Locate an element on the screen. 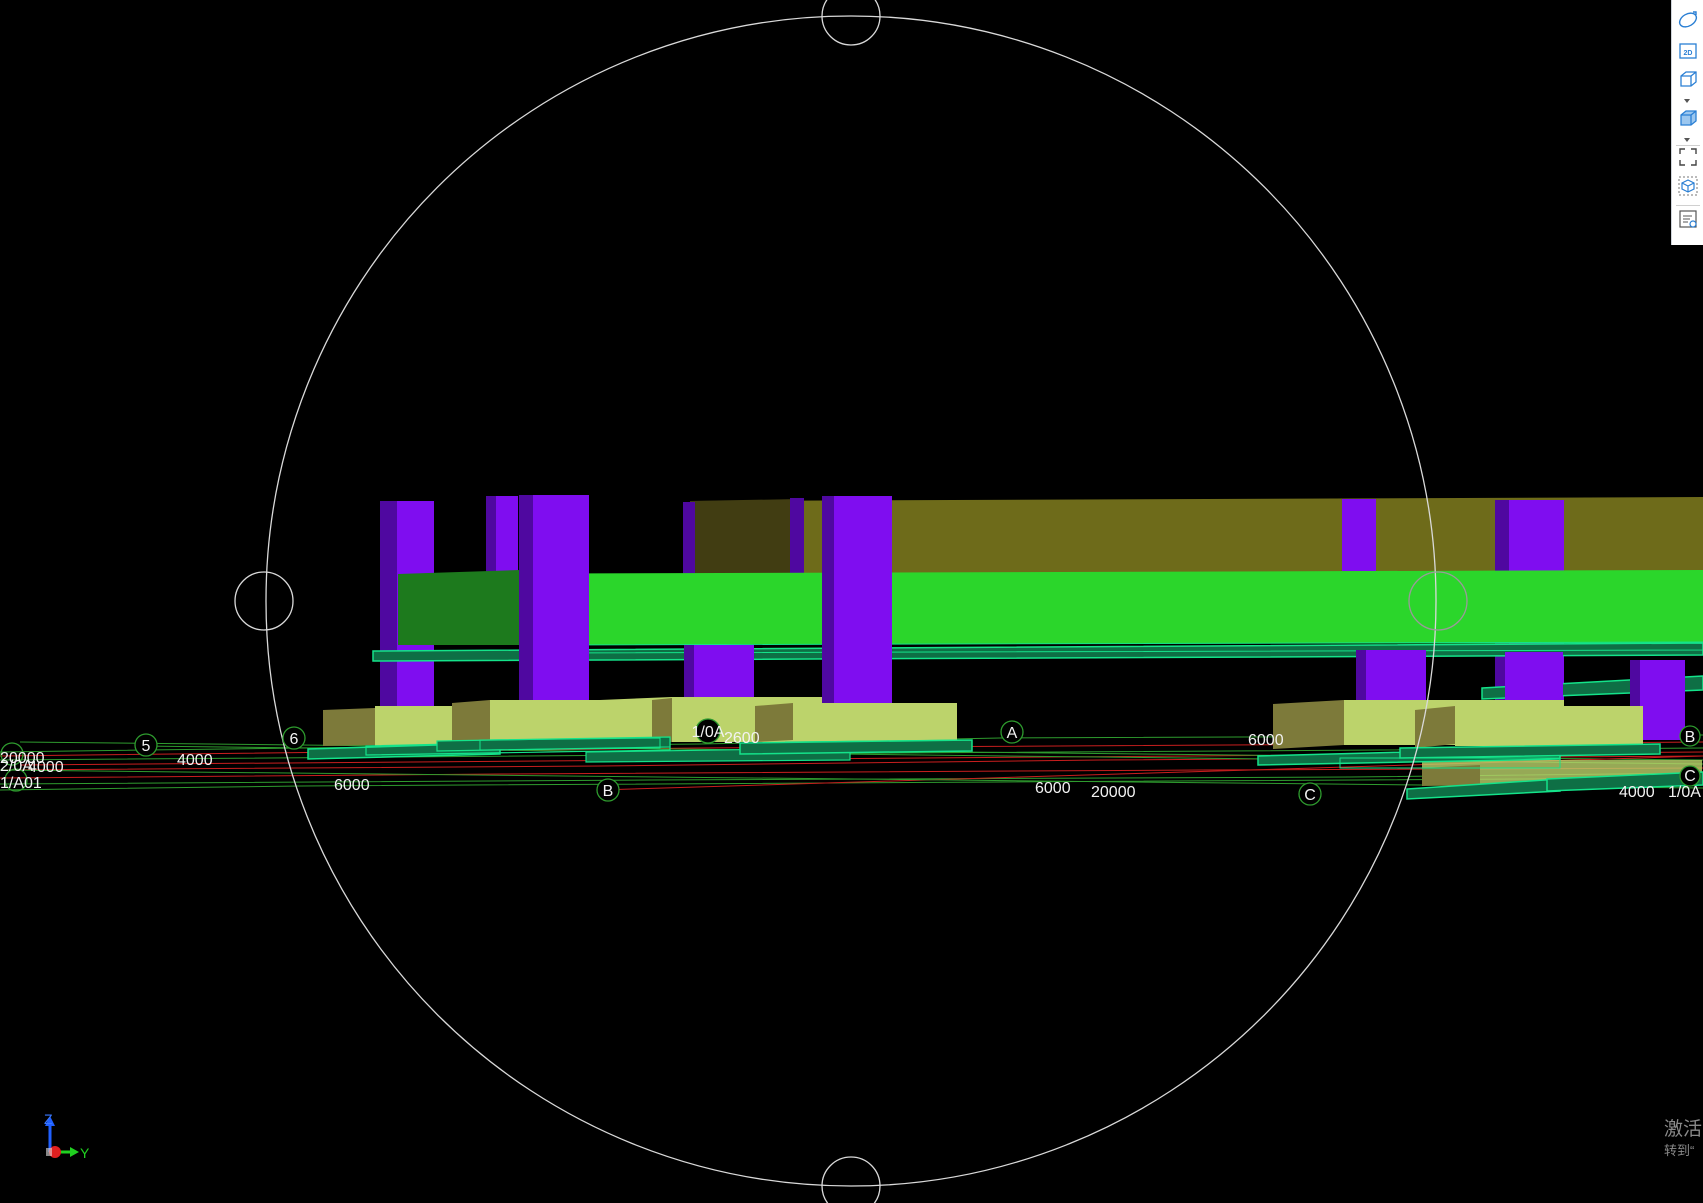 This screenshot has width=1703, height=1203. windows-activation-watermark: 激活 转到“ is located at coordinates (1683, 1139).